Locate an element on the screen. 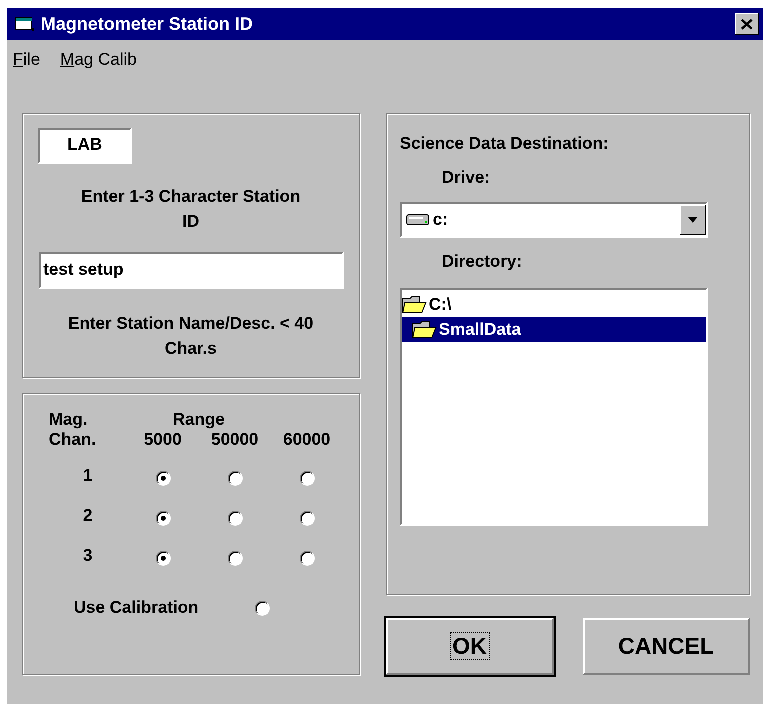 This screenshot has width=763, height=704. menu-item: File is located at coordinates (26, 64).